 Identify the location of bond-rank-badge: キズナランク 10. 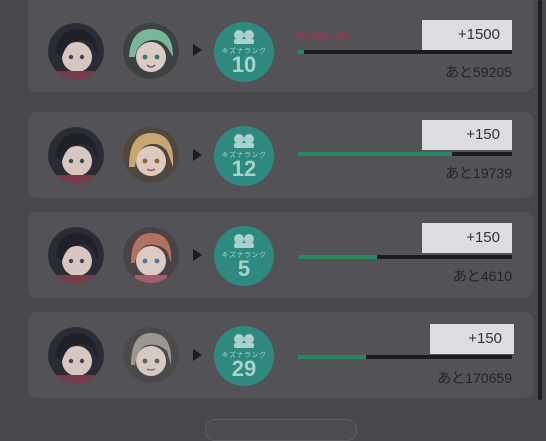
(244, 52).